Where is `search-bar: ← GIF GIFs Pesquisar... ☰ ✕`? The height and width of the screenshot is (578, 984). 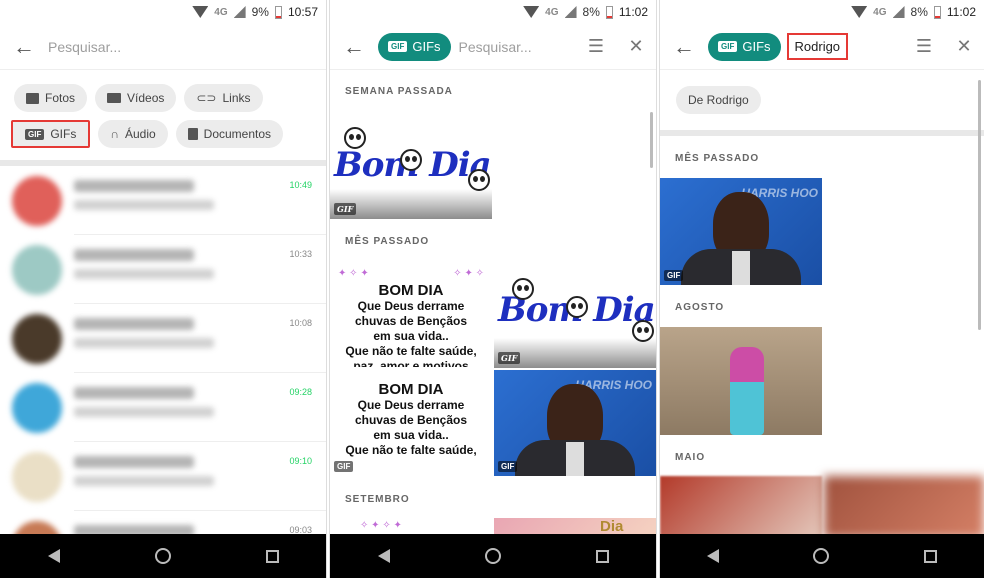
search-bar: ← GIF GIFs Pesquisar... ☰ ✕ is located at coordinates (493, 47).